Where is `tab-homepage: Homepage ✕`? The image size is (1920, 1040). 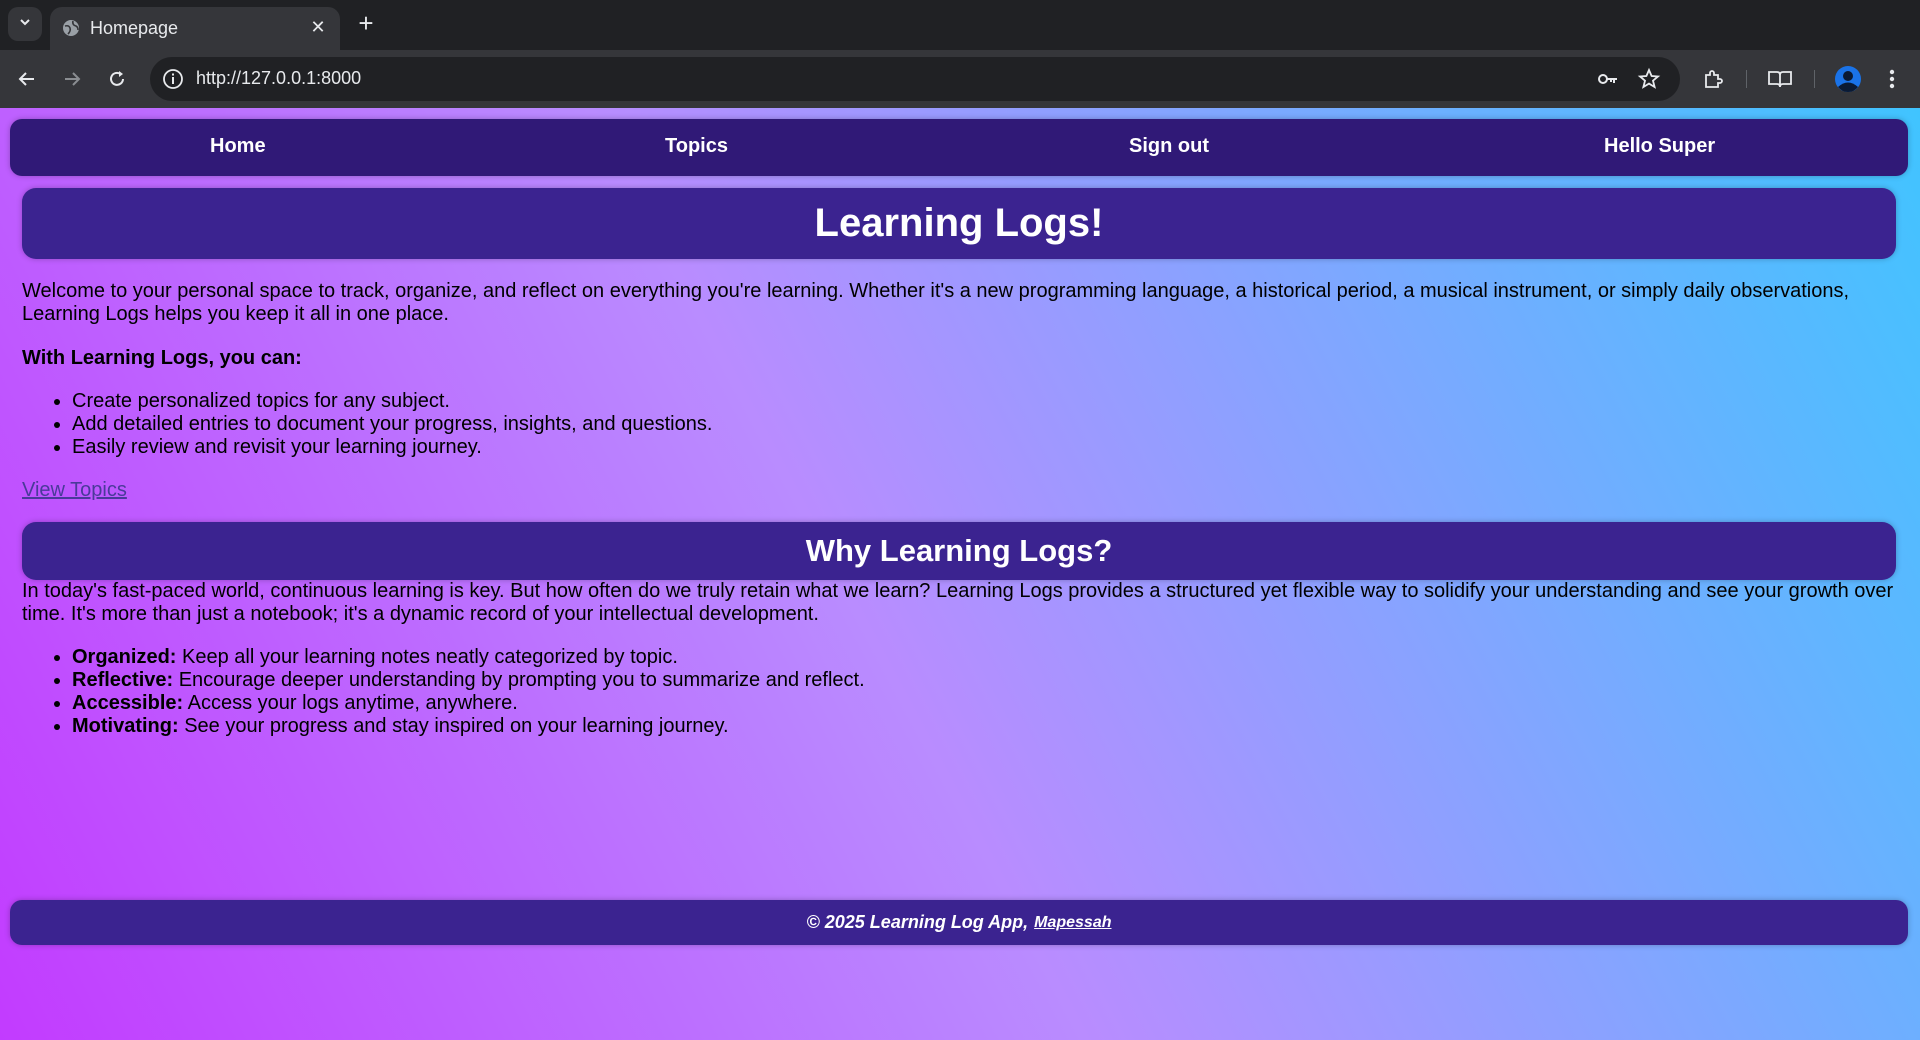
tab-homepage: Homepage ✕ is located at coordinates (195, 28).